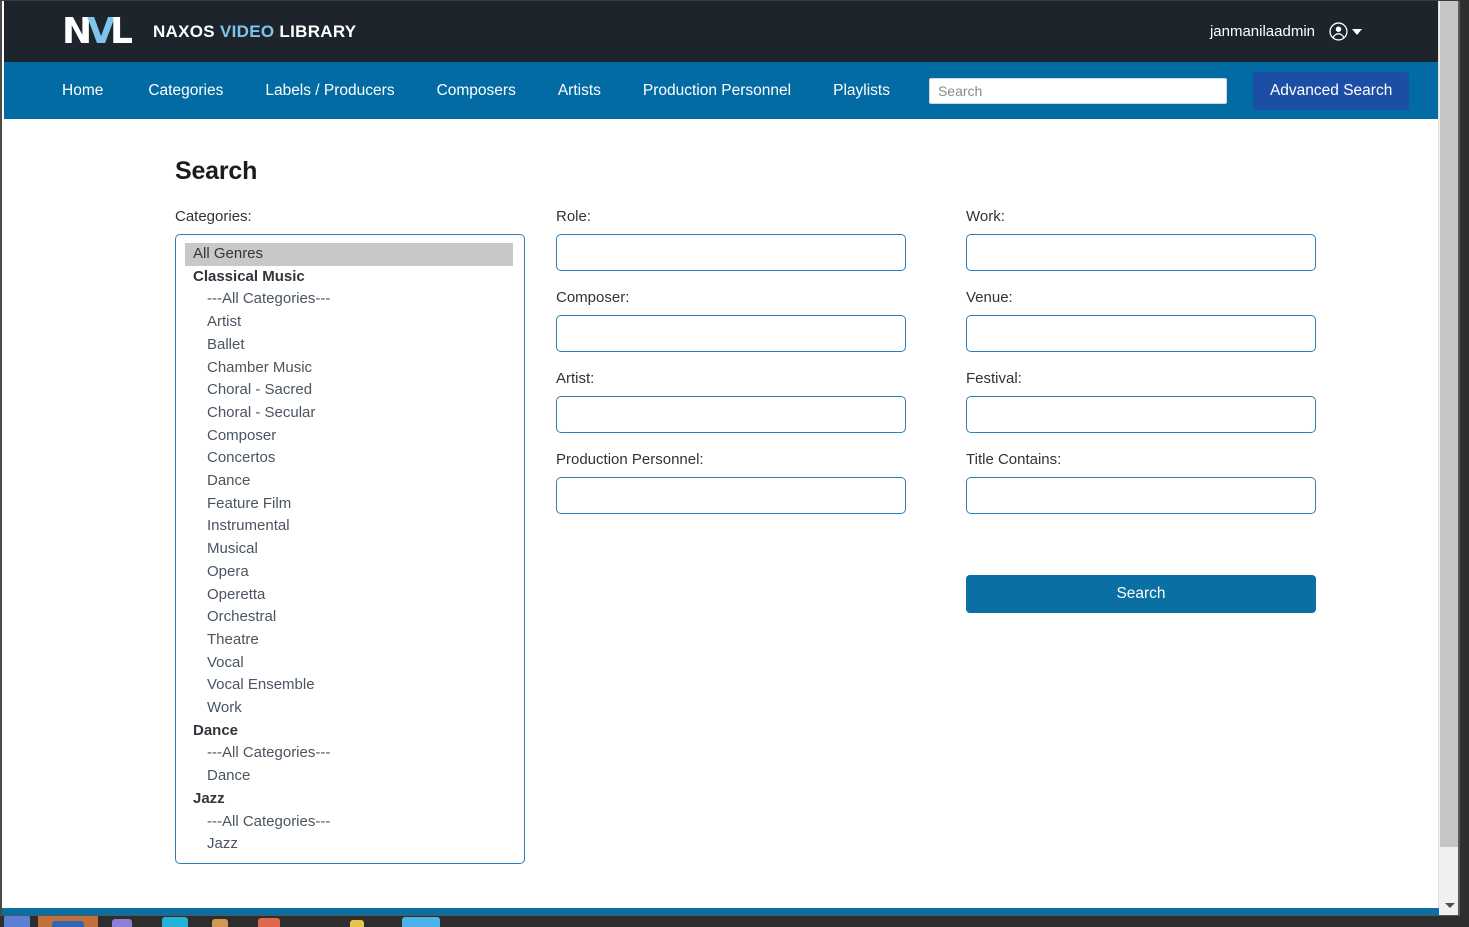 This screenshot has height=927, width=1469. I want to click on category-option: All Genres, so click(349, 254).